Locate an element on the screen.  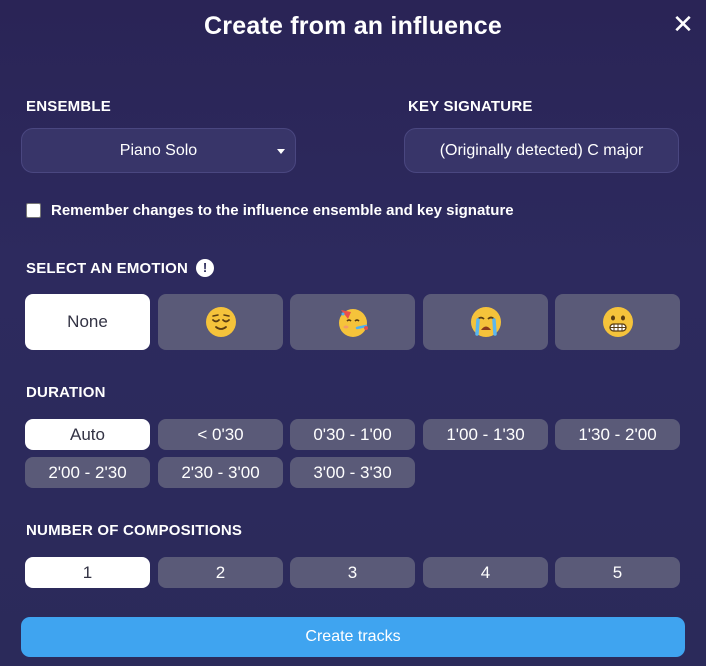
create-tracks-button: Create tracks is located at coordinates (353, 637).